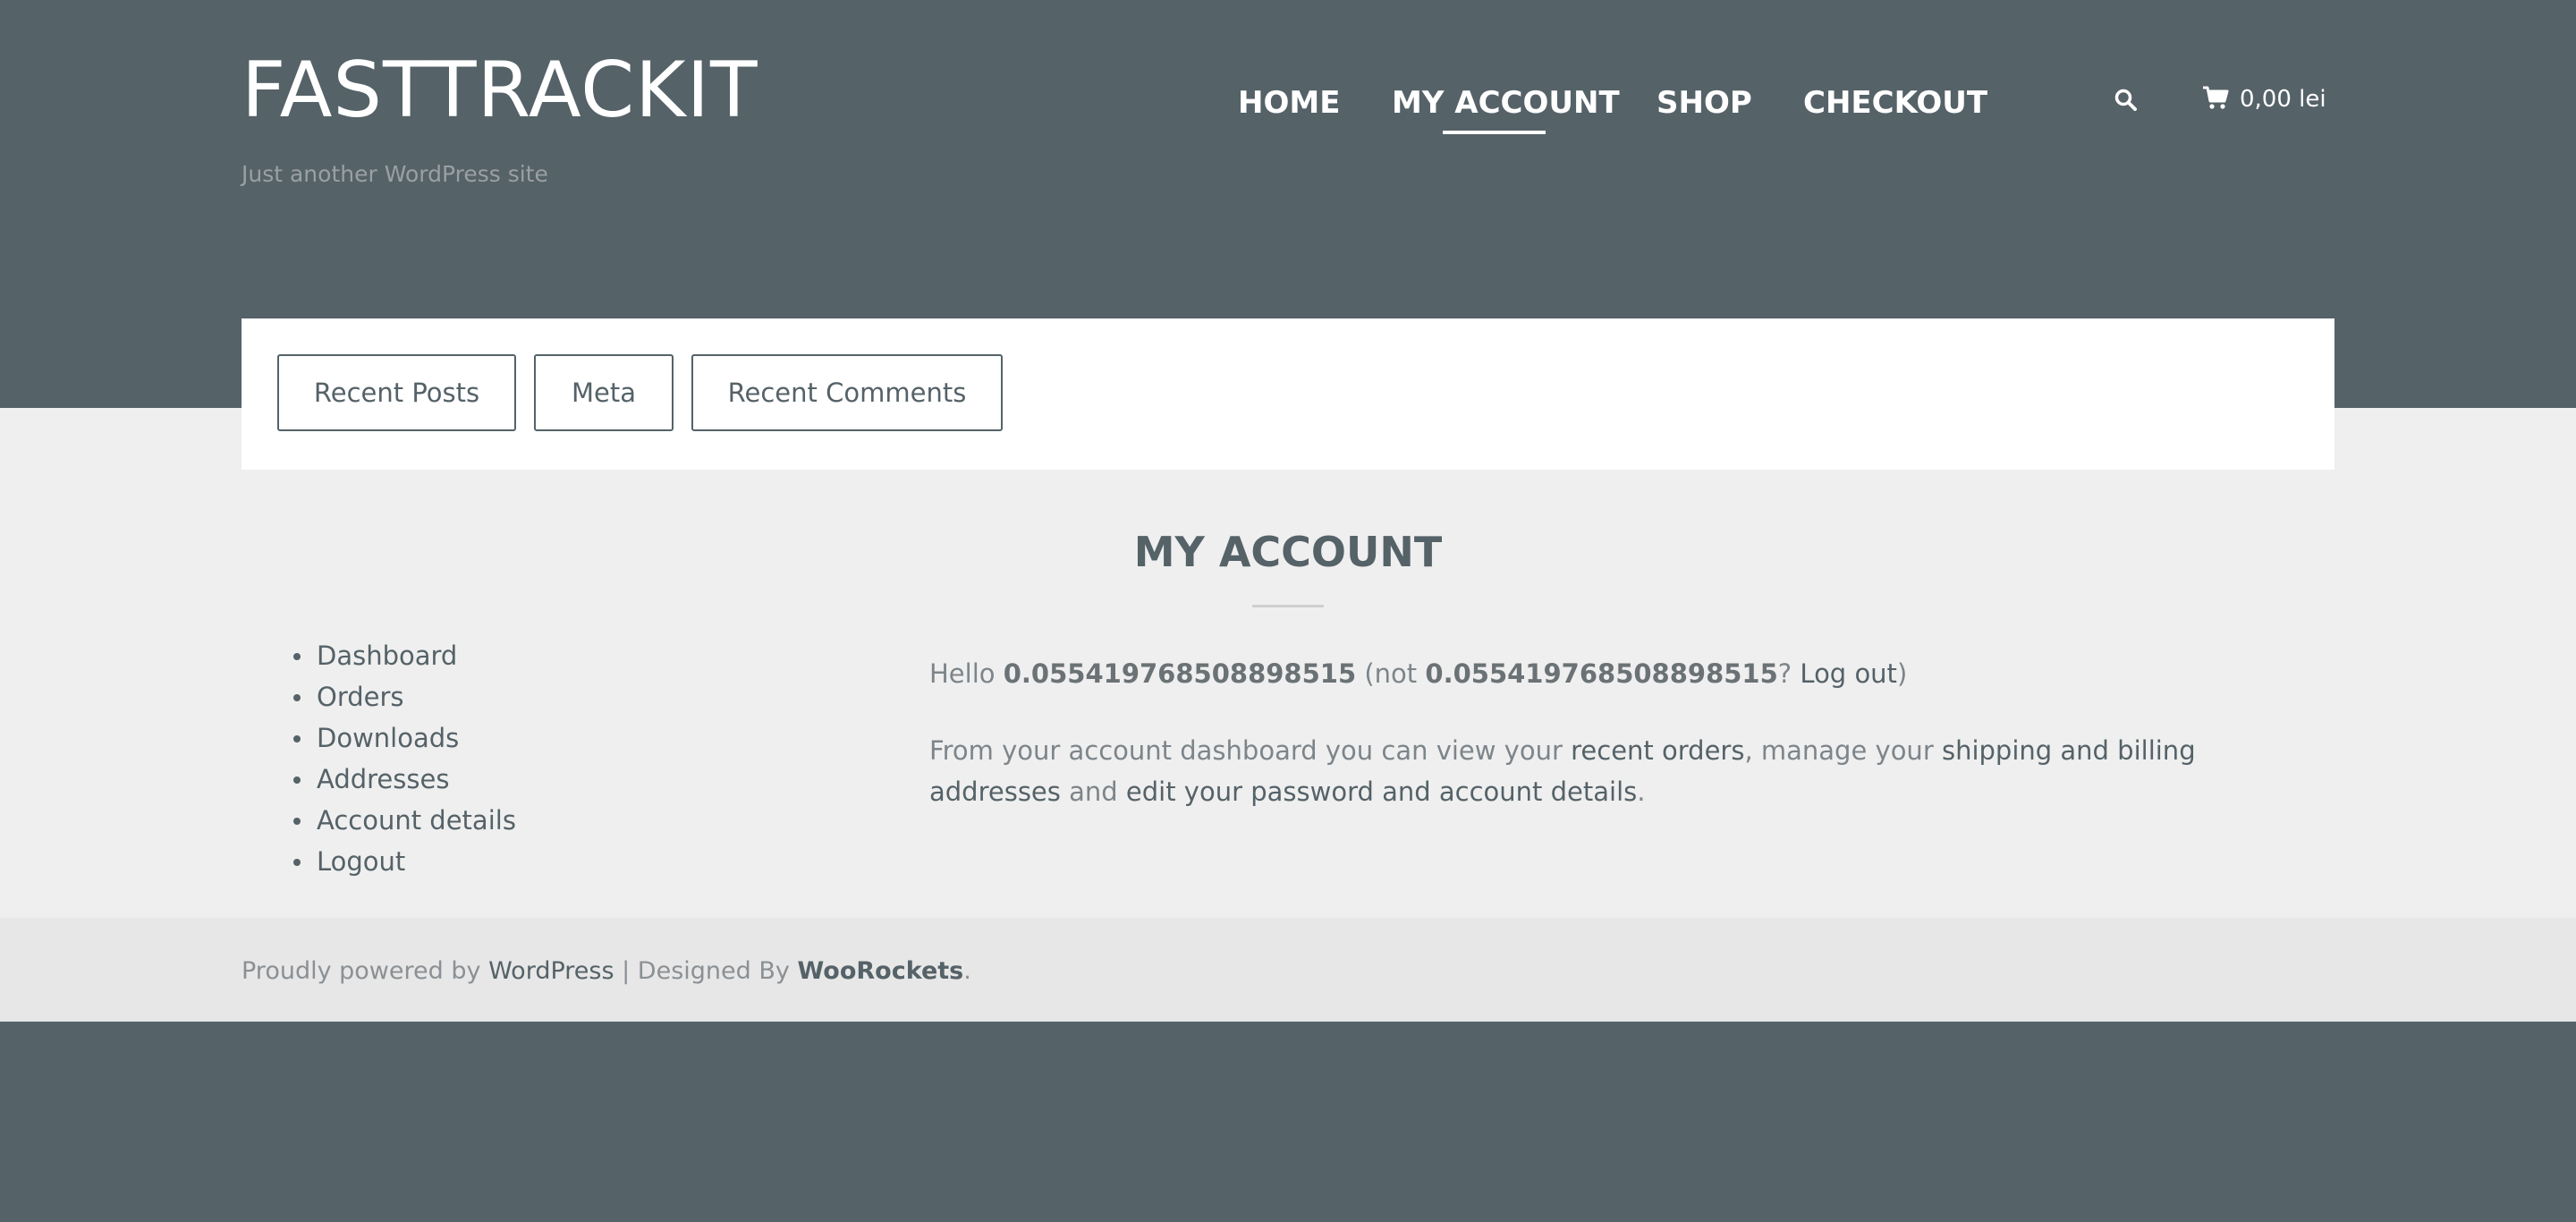 The image size is (2576, 1222). I want to click on nav-item-my-account: MY ACCOUNT, so click(1506, 103).